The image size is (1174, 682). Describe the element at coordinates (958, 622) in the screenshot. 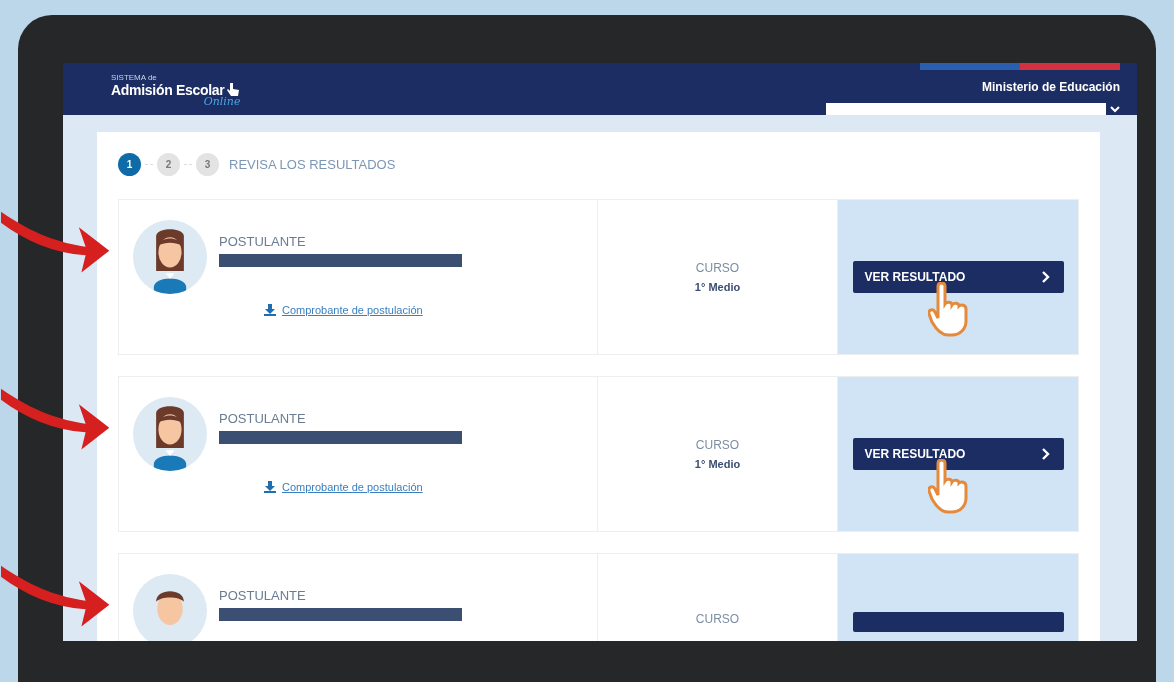

I see `view-result-button` at that location.